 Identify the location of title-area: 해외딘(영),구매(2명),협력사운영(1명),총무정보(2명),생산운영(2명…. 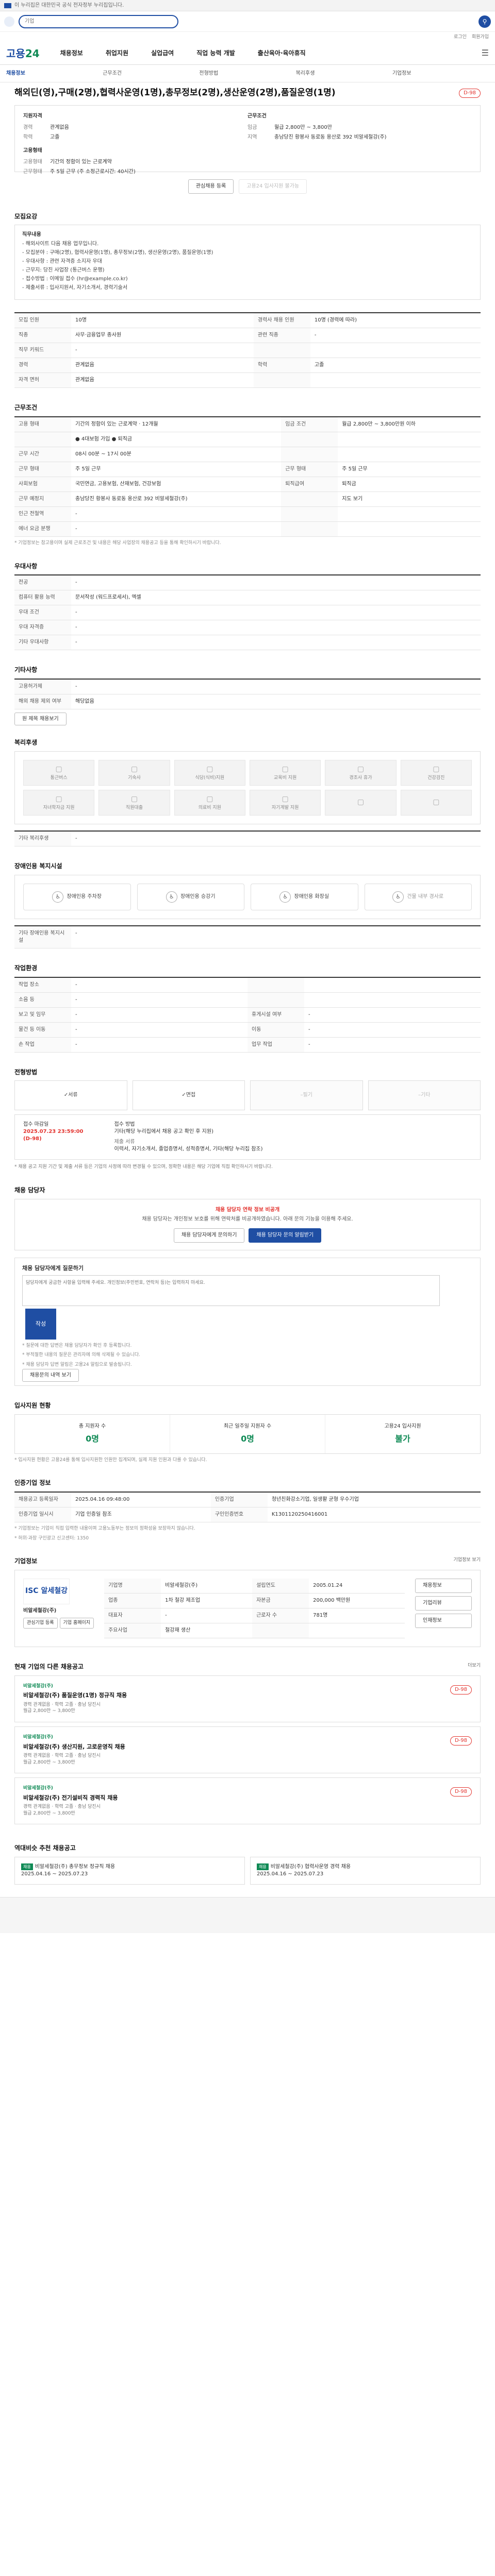
(247, 91).